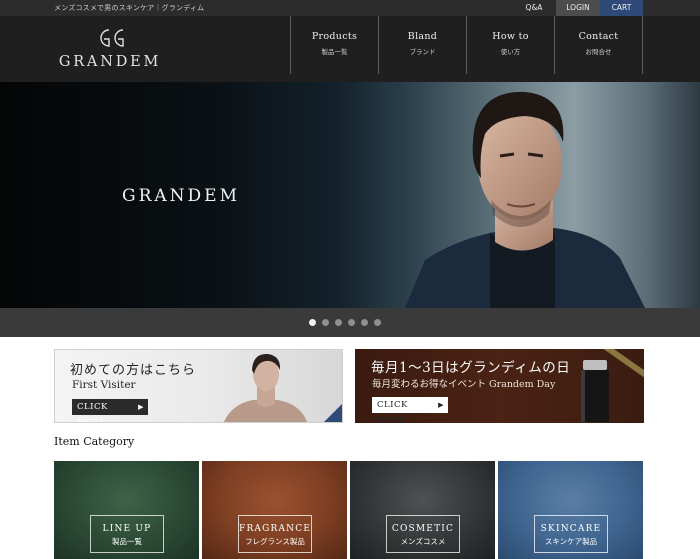  What do you see at coordinates (345, 322) in the screenshot?
I see `slider-dots` at bounding box center [345, 322].